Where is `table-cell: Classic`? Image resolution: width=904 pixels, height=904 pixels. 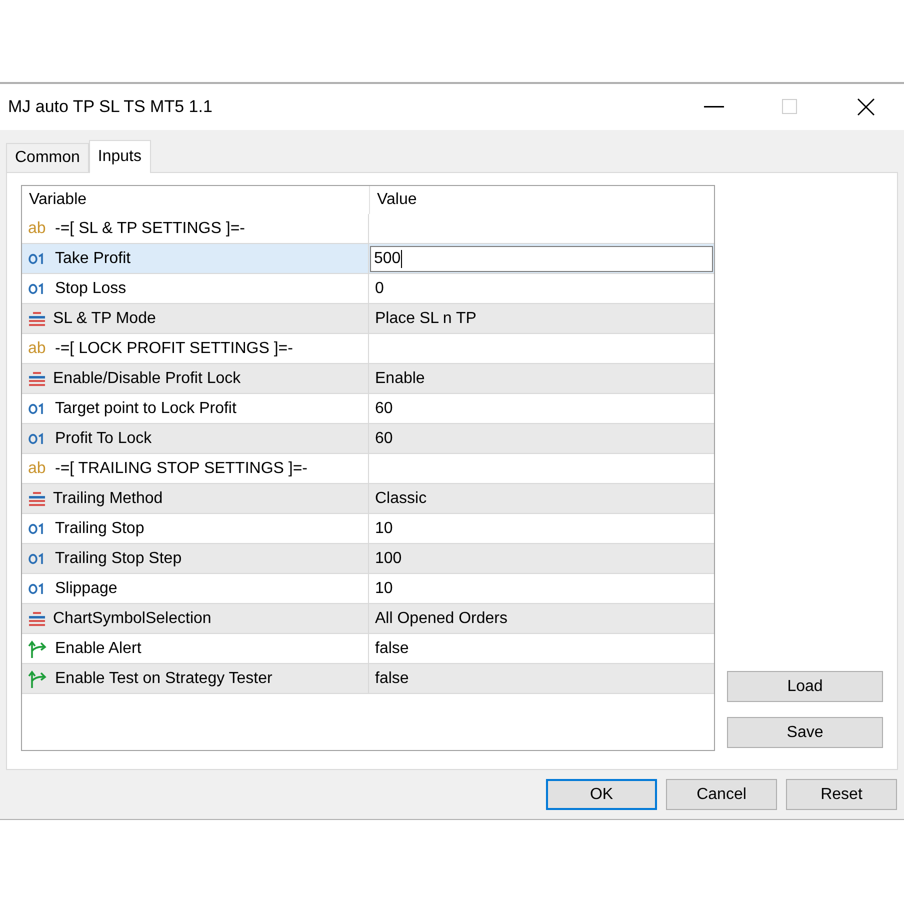
table-cell: Classic is located at coordinates (401, 499).